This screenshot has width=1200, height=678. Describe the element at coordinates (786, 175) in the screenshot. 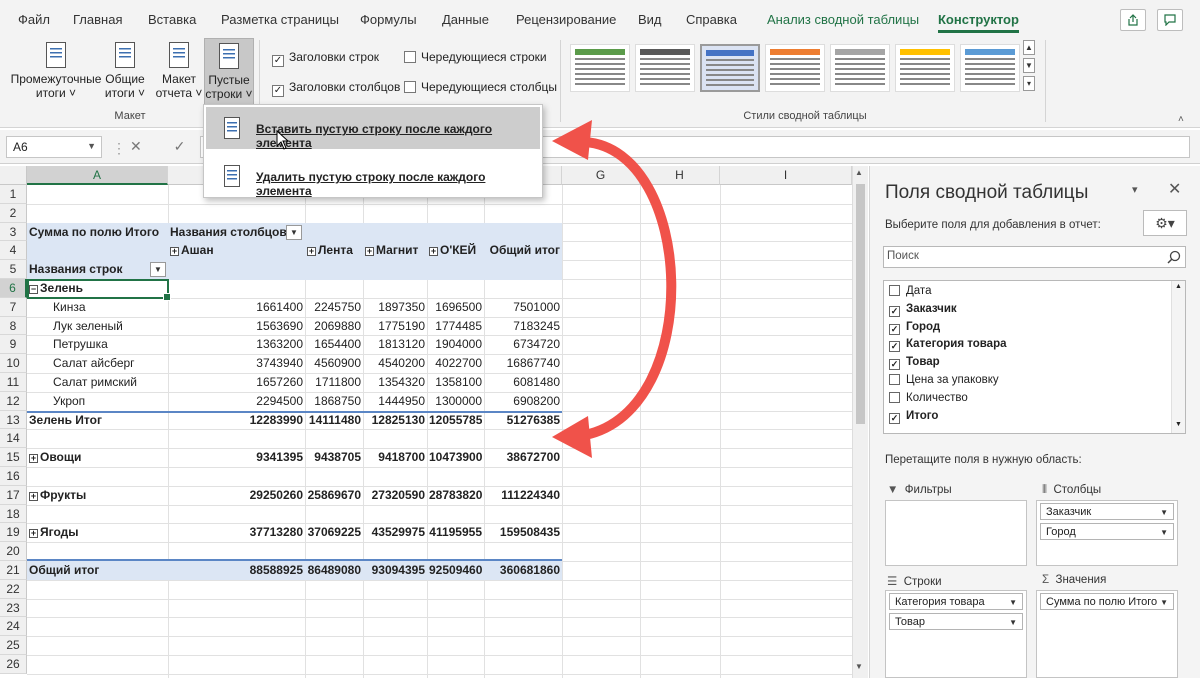

I see `column-header-i: I` at that location.